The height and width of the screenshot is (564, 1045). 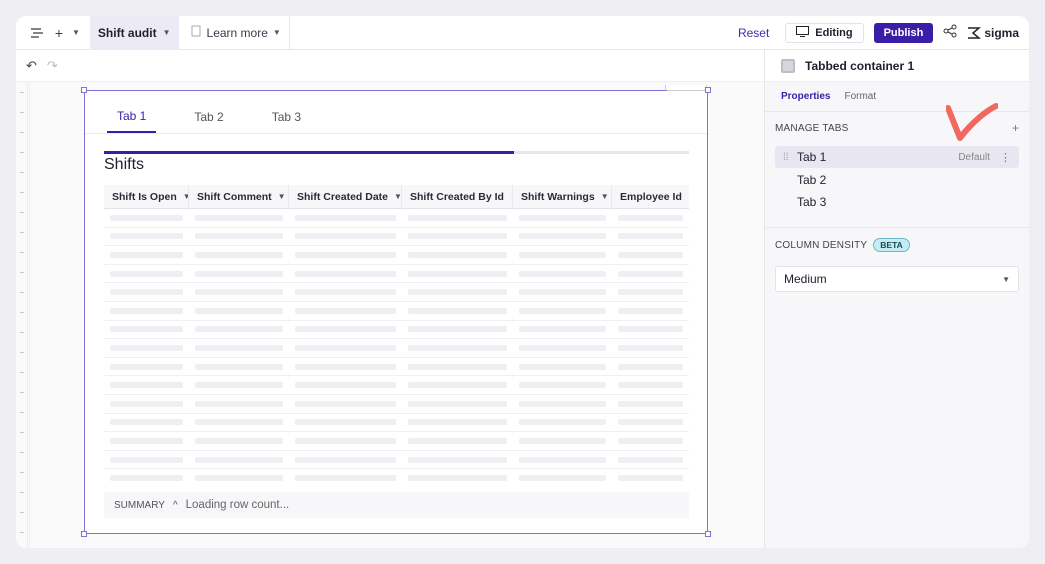 I want to click on column-header: Shift Comment ▼, so click(x=239, y=196).